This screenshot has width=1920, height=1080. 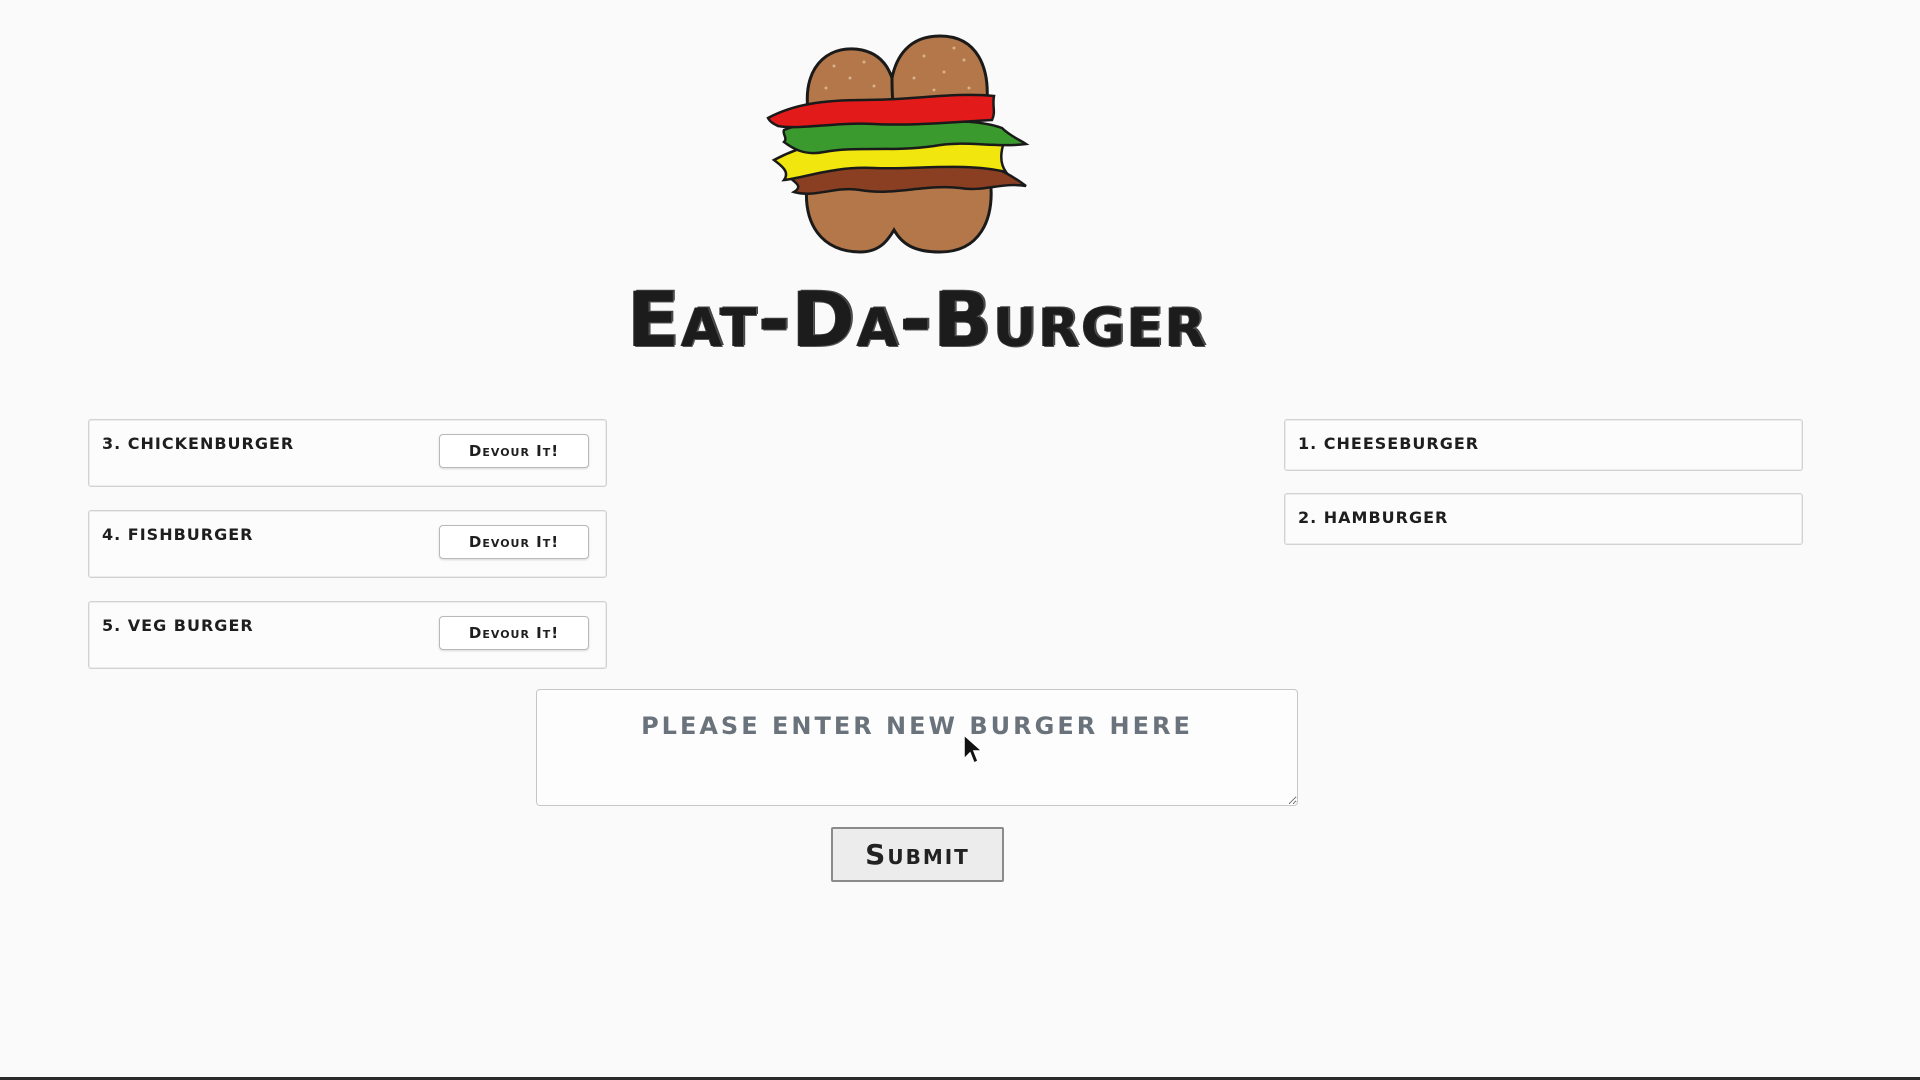 What do you see at coordinates (898, 144) in the screenshot?
I see `burger-logo-icon` at bounding box center [898, 144].